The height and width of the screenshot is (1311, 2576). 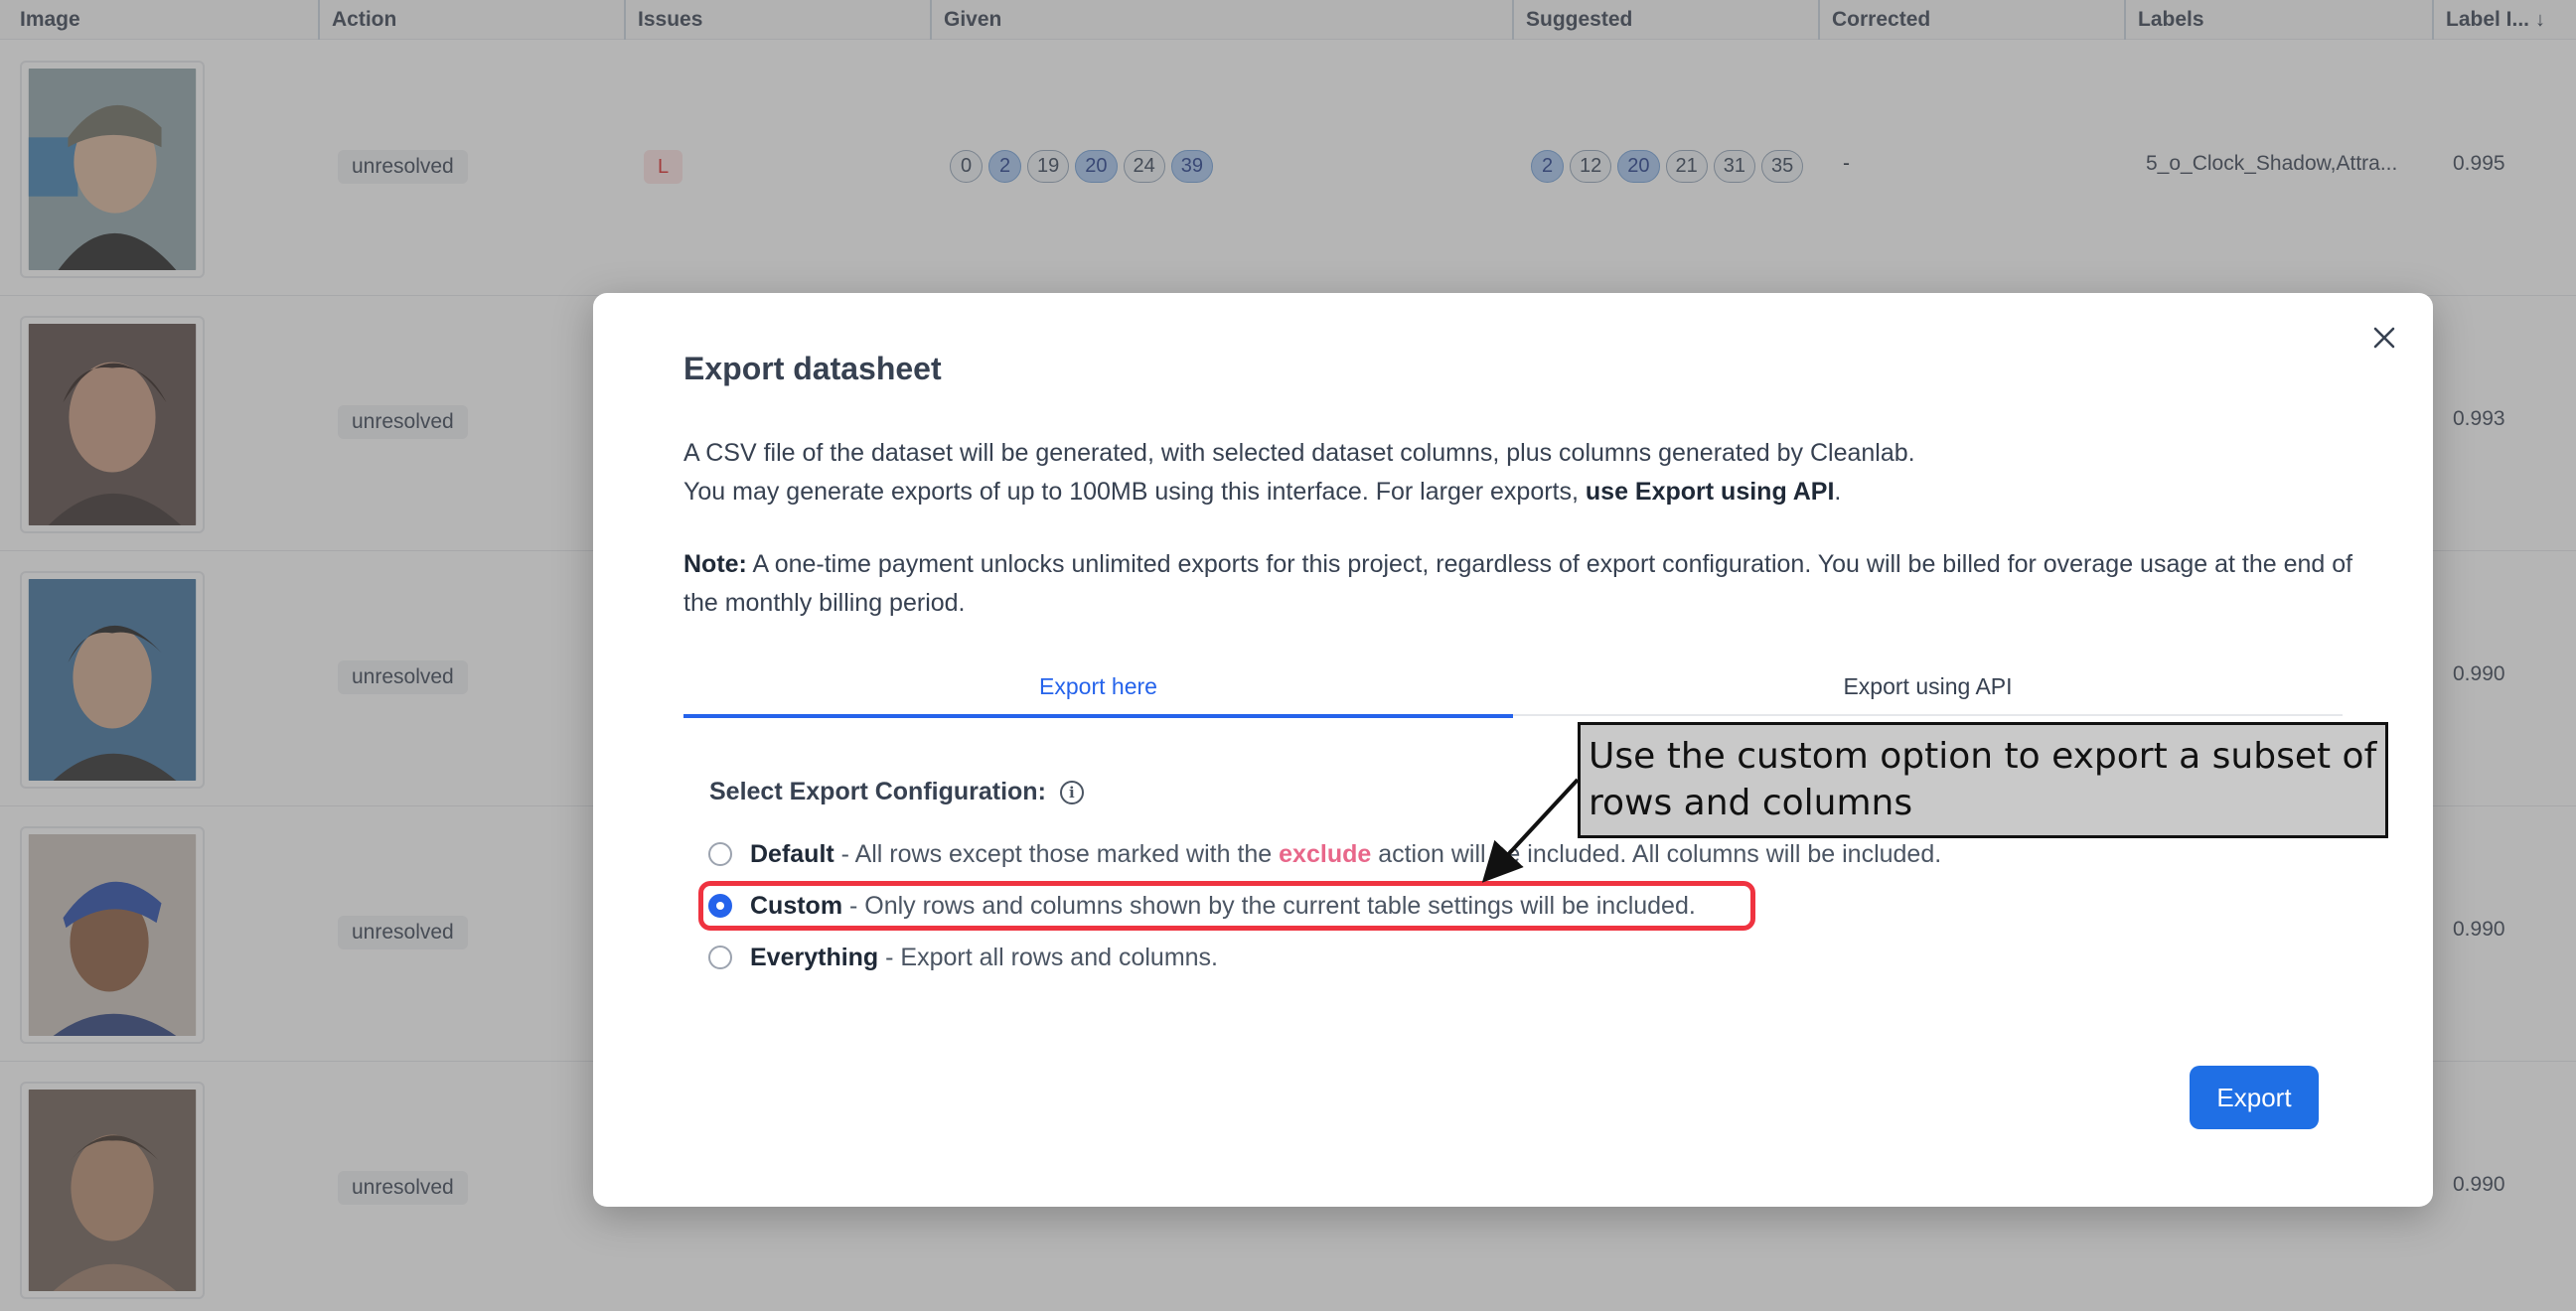 I want to click on radio-default, so click(x=720, y=854).